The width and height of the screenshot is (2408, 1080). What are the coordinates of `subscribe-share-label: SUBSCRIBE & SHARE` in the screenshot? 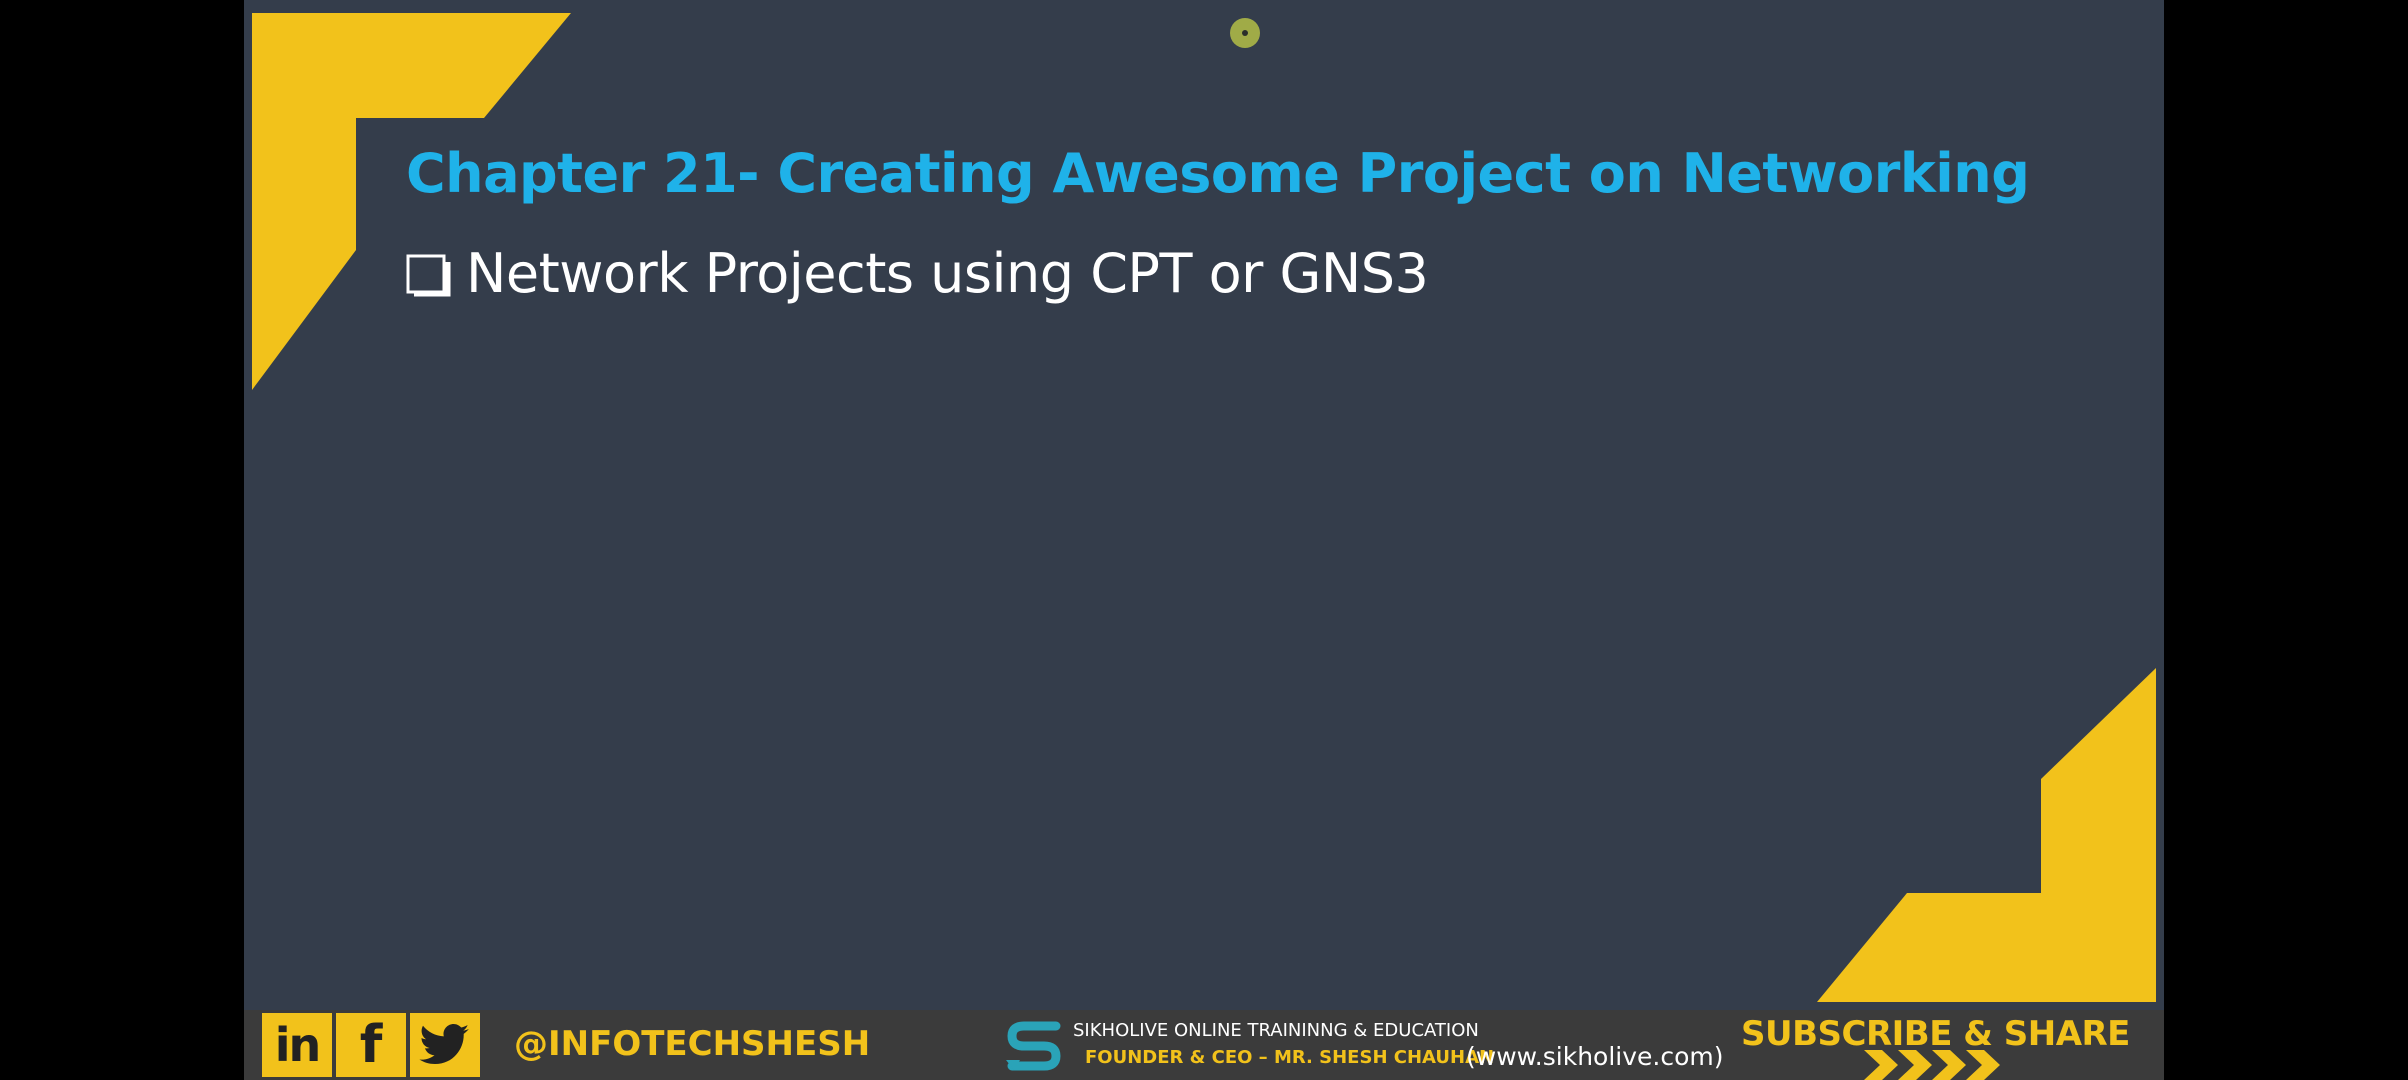 It's located at (1935, 1034).